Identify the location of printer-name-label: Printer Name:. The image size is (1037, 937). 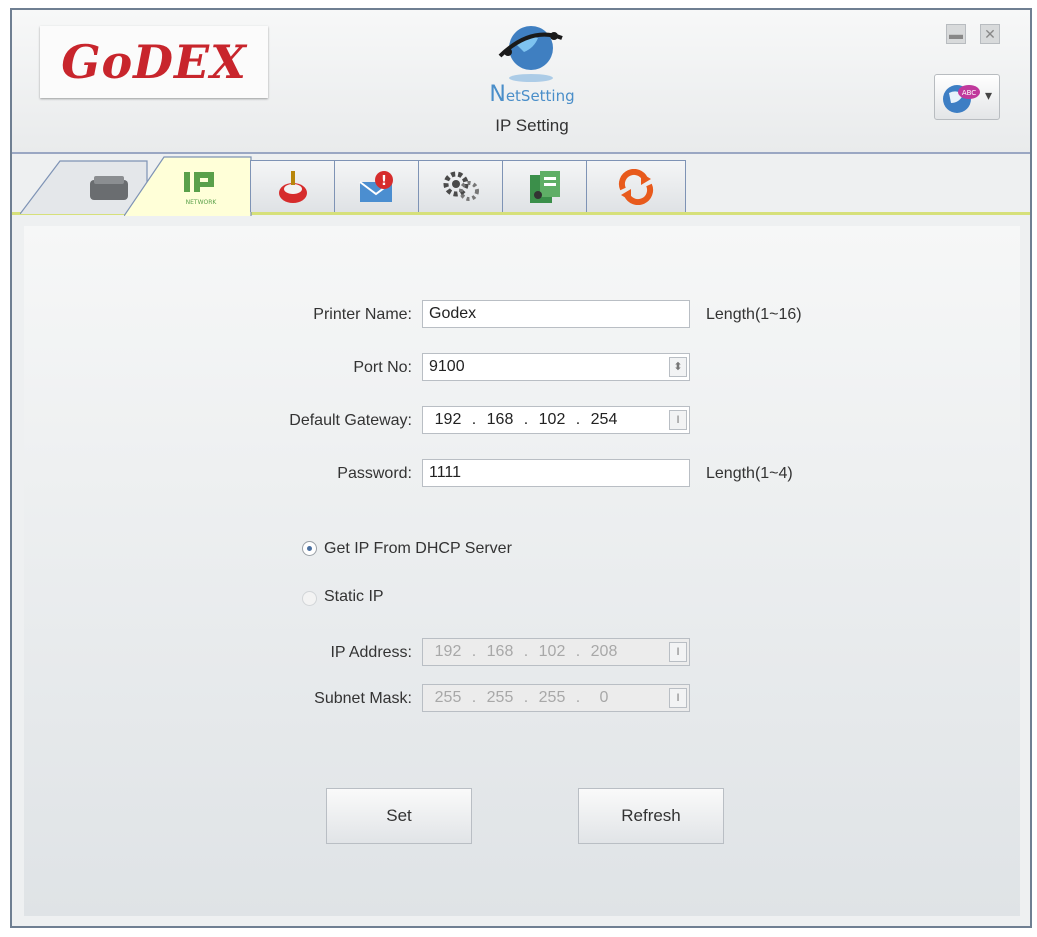
(362, 314).